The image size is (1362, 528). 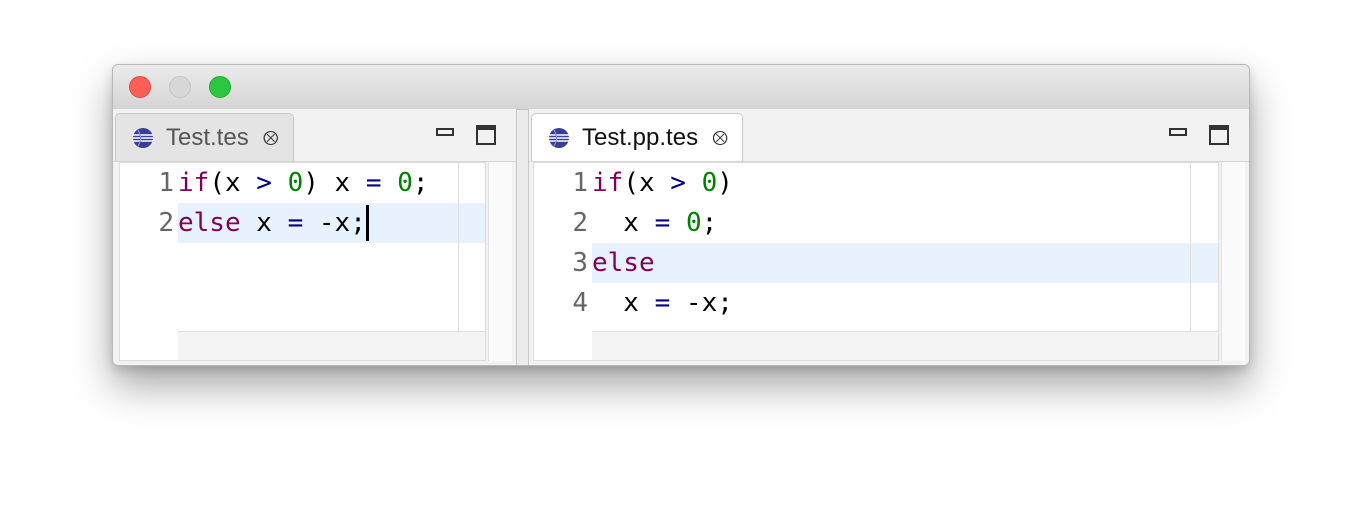 What do you see at coordinates (681, 87) in the screenshot?
I see `title-bar` at bounding box center [681, 87].